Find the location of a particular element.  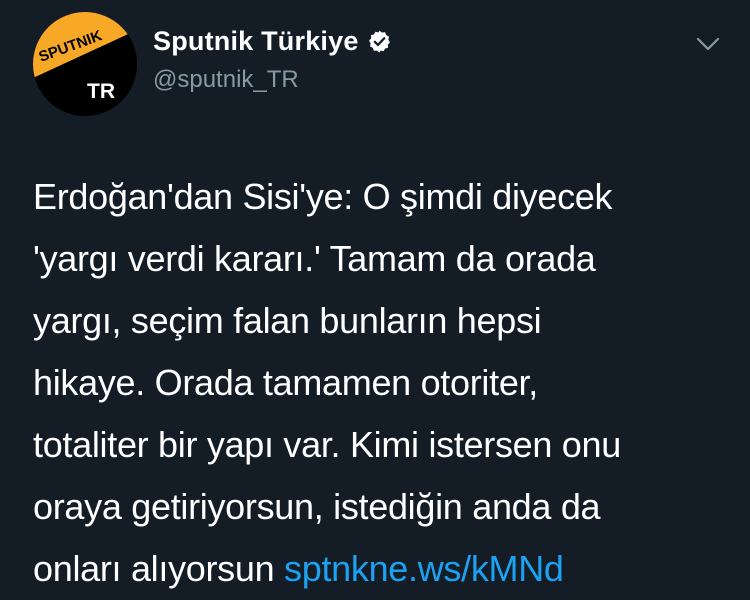

display-name: Sputnik Türkiye is located at coordinates (256, 41).